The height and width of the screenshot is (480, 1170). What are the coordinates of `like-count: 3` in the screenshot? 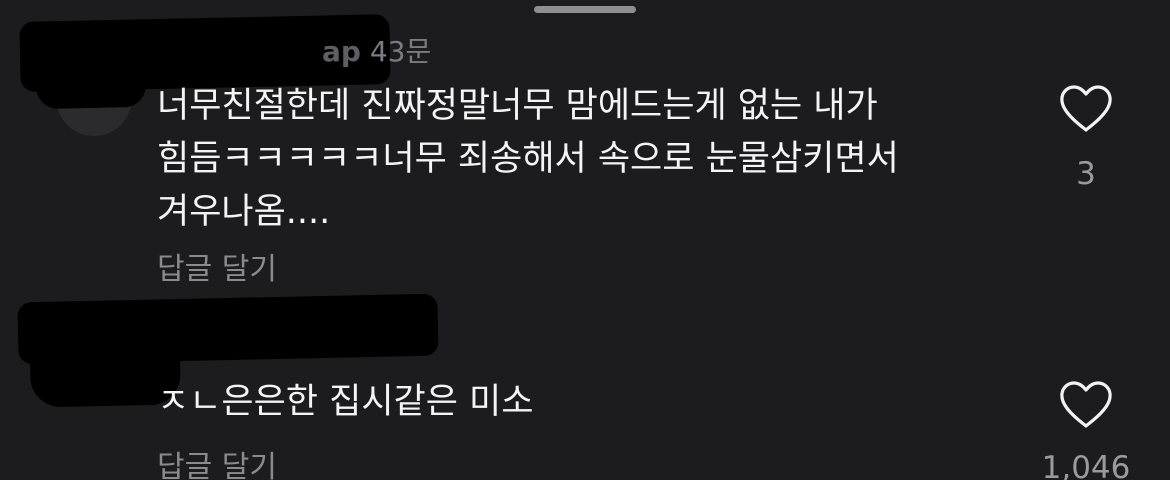 It's located at (1086, 174).